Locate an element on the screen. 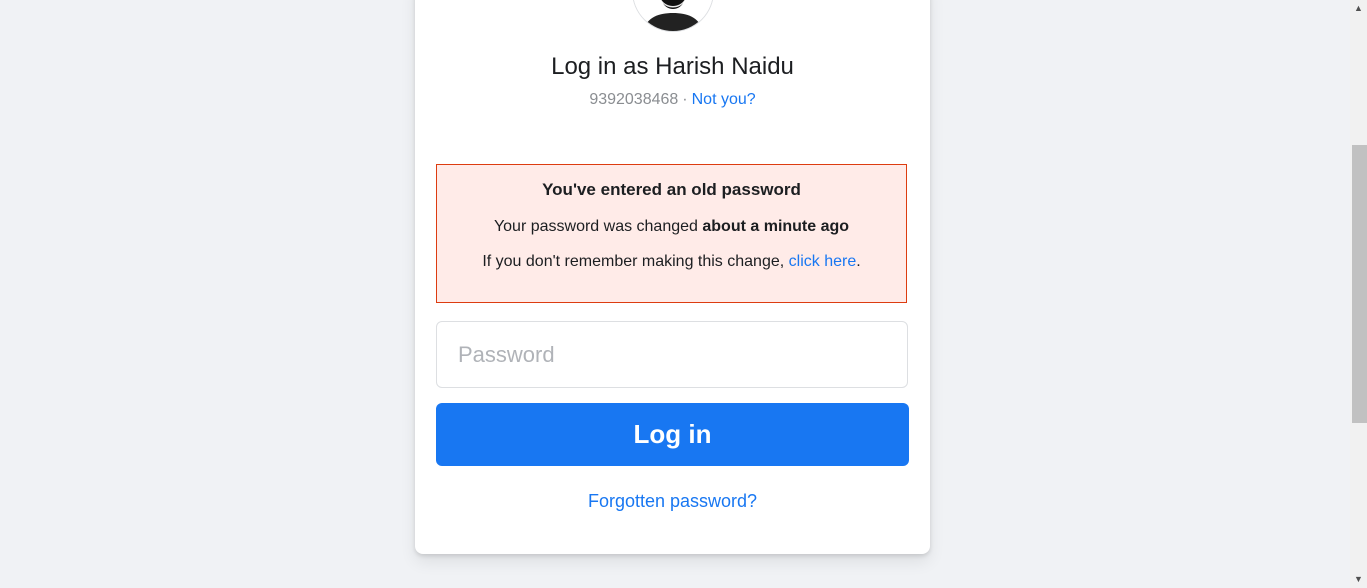  avatar-image is located at coordinates (673, 15).